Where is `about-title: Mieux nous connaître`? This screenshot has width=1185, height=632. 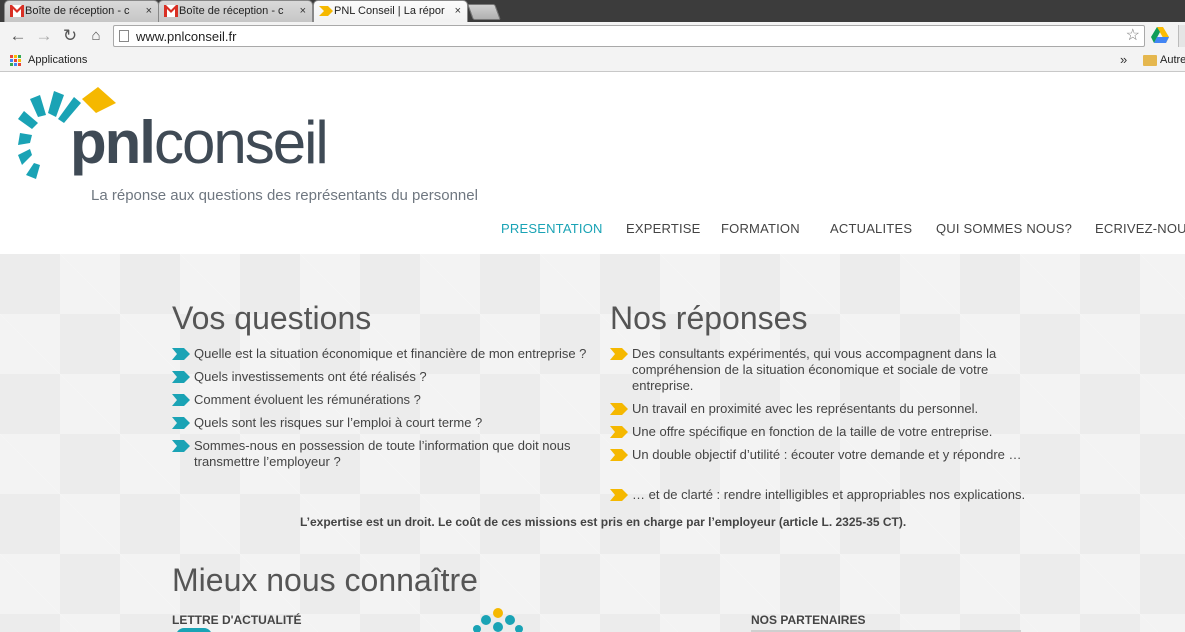
about-title: Mieux nous connaître is located at coordinates (325, 580).